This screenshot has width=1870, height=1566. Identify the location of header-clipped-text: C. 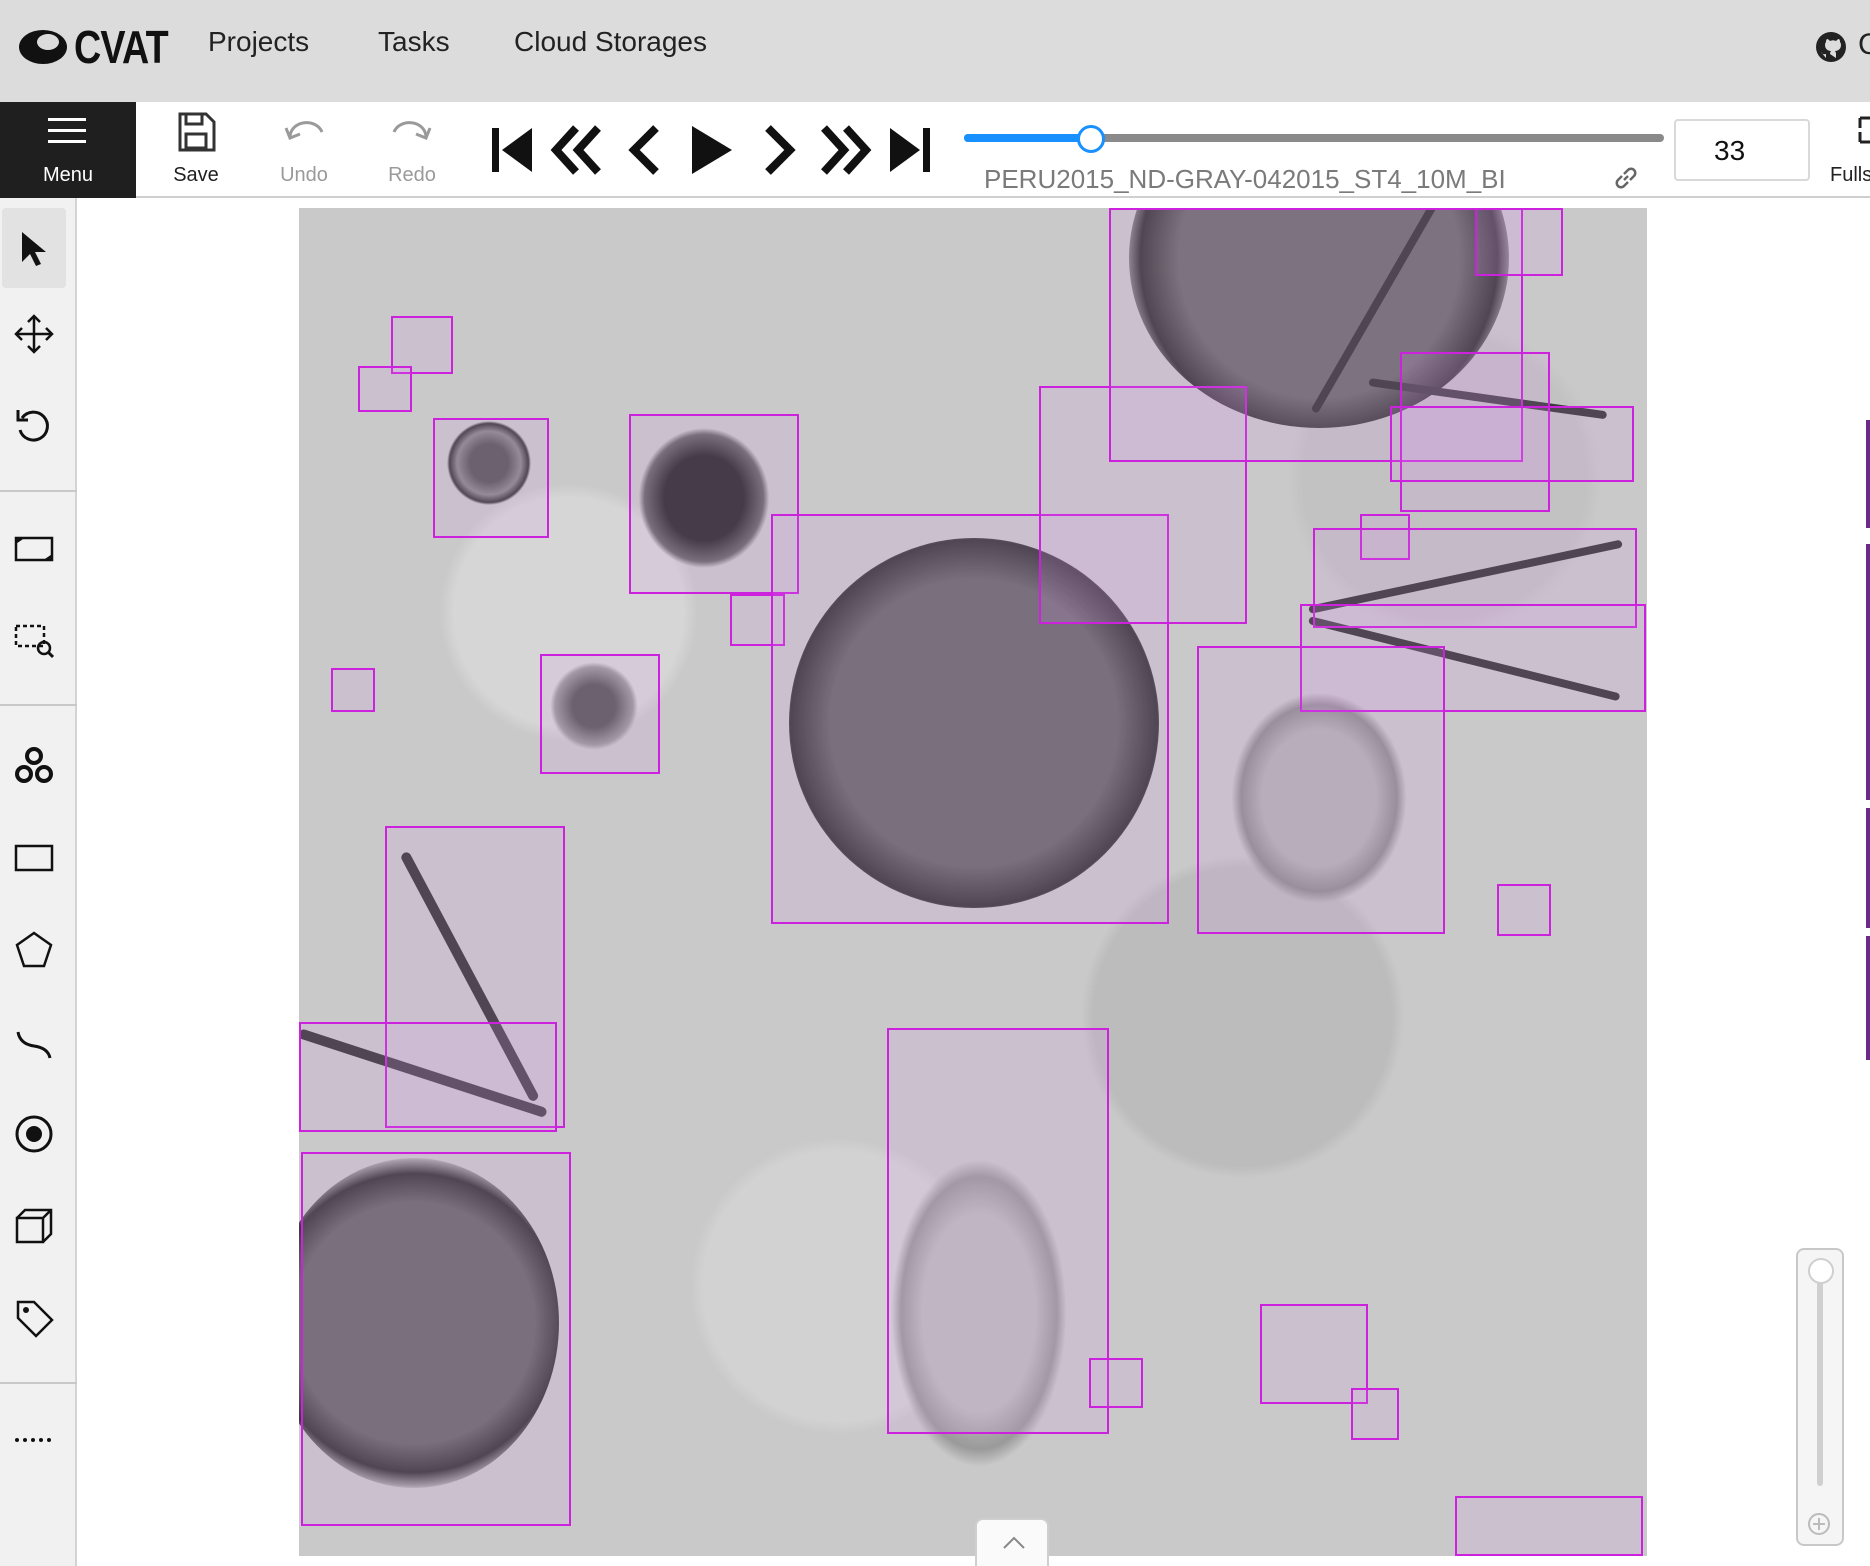
(1864, 44).